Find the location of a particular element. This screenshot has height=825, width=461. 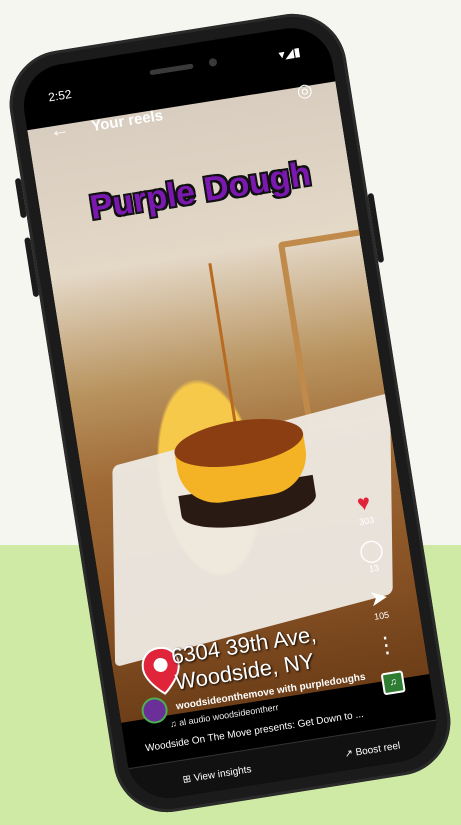

nav-recents-icon: ||| is located at coordinates (390, 787).